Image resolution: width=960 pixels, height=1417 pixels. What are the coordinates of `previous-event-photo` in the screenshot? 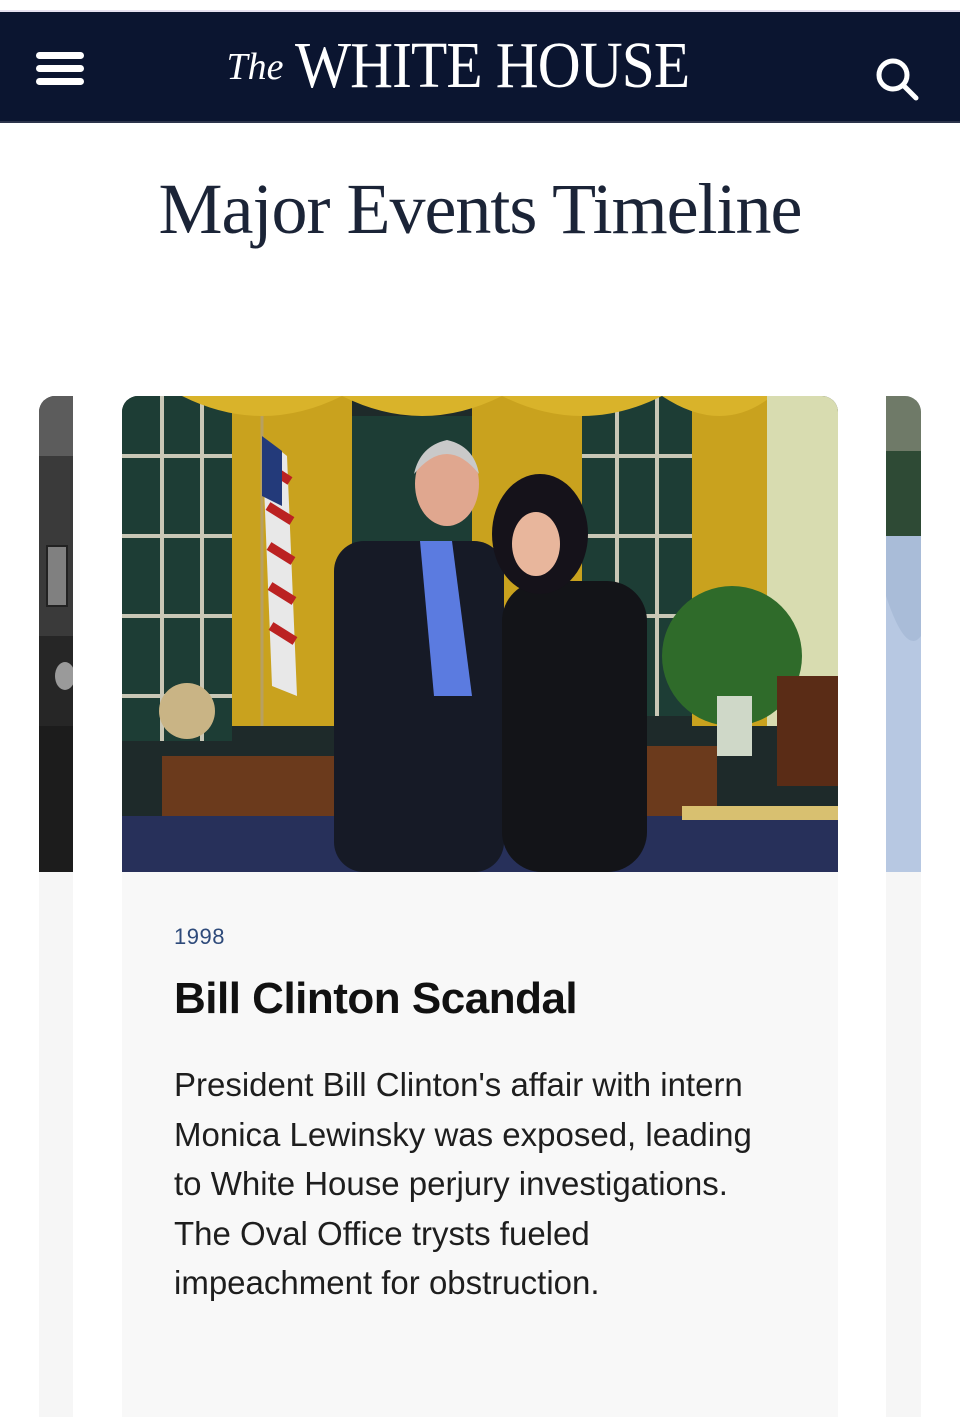 It's located at (56, 634).